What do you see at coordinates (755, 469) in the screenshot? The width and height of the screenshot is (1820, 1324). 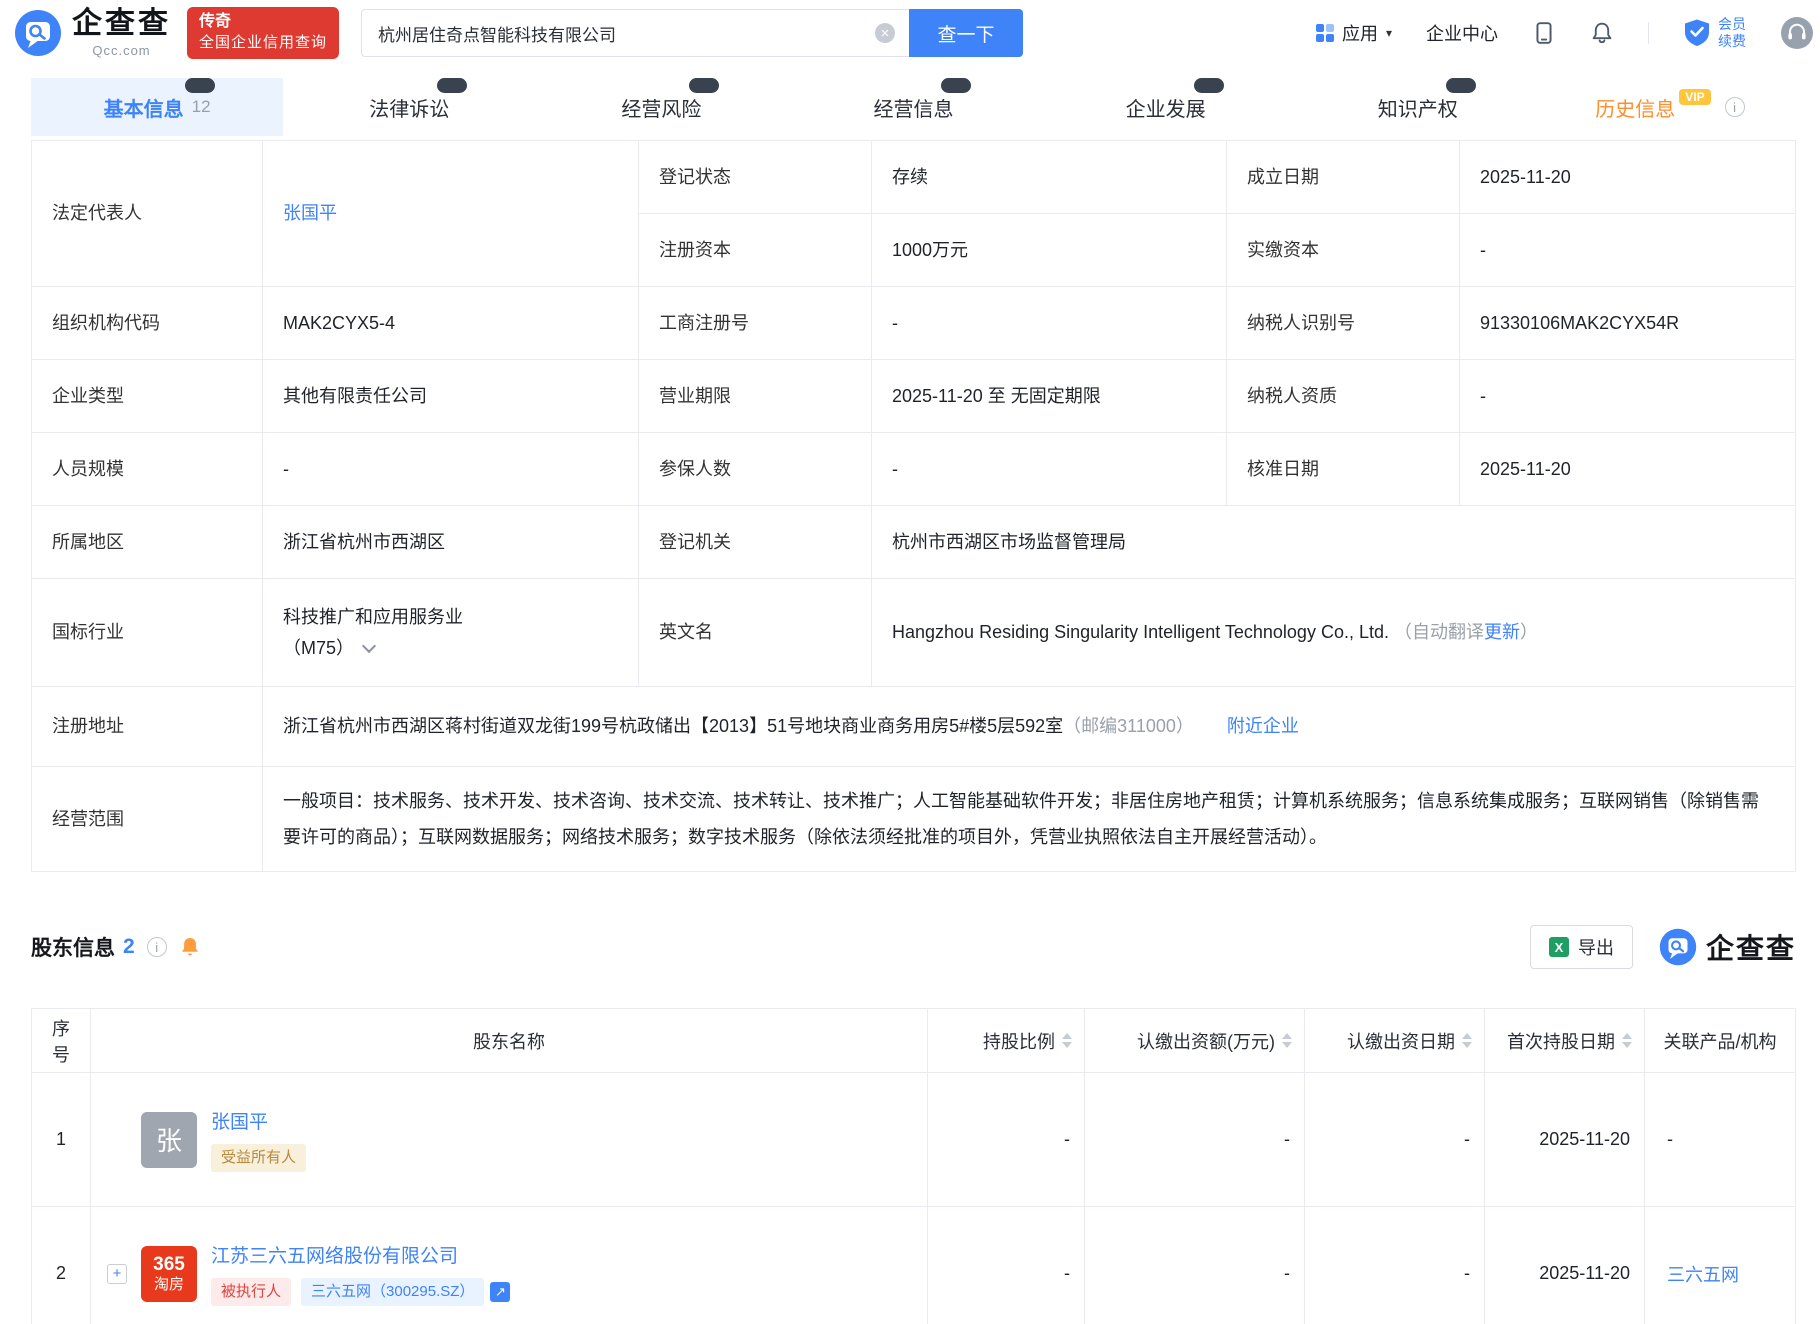 I see `insured-count-label: 参保人数` at bounding box center [755, 469].